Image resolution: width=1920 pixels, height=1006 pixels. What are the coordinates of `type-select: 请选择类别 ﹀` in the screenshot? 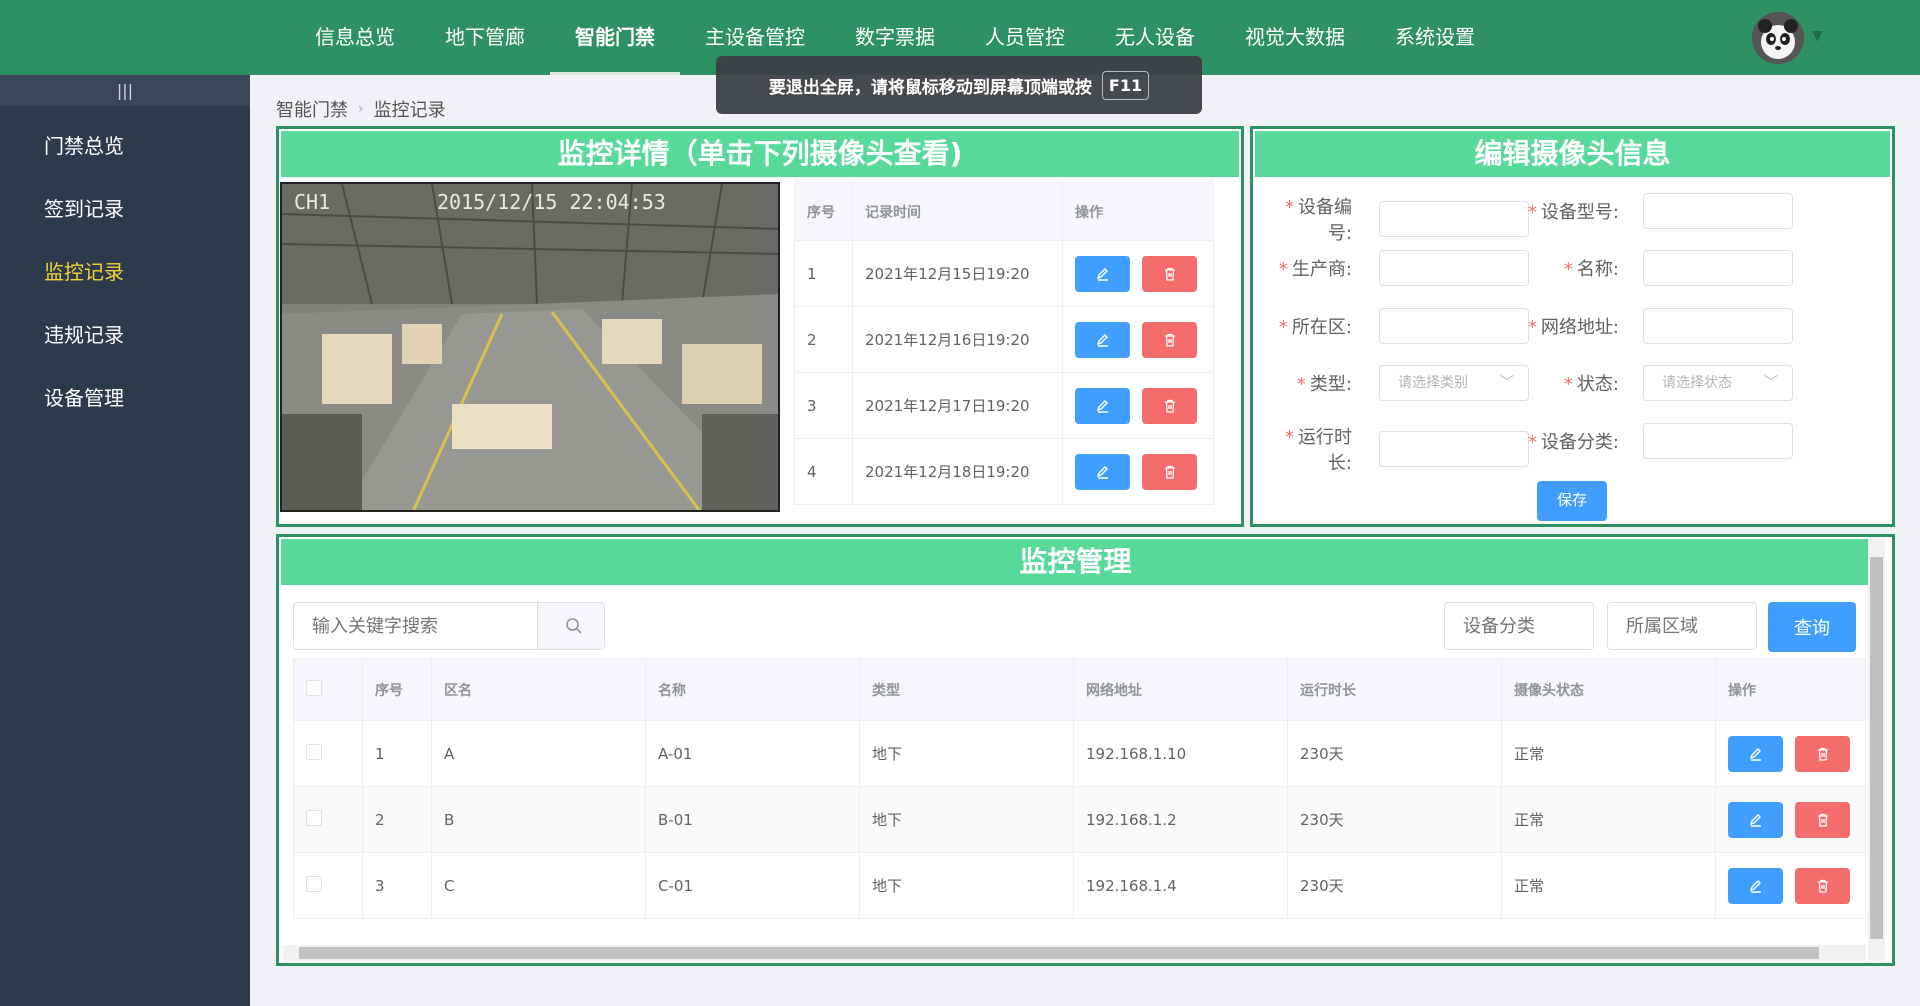 It's located at (1454, 383).